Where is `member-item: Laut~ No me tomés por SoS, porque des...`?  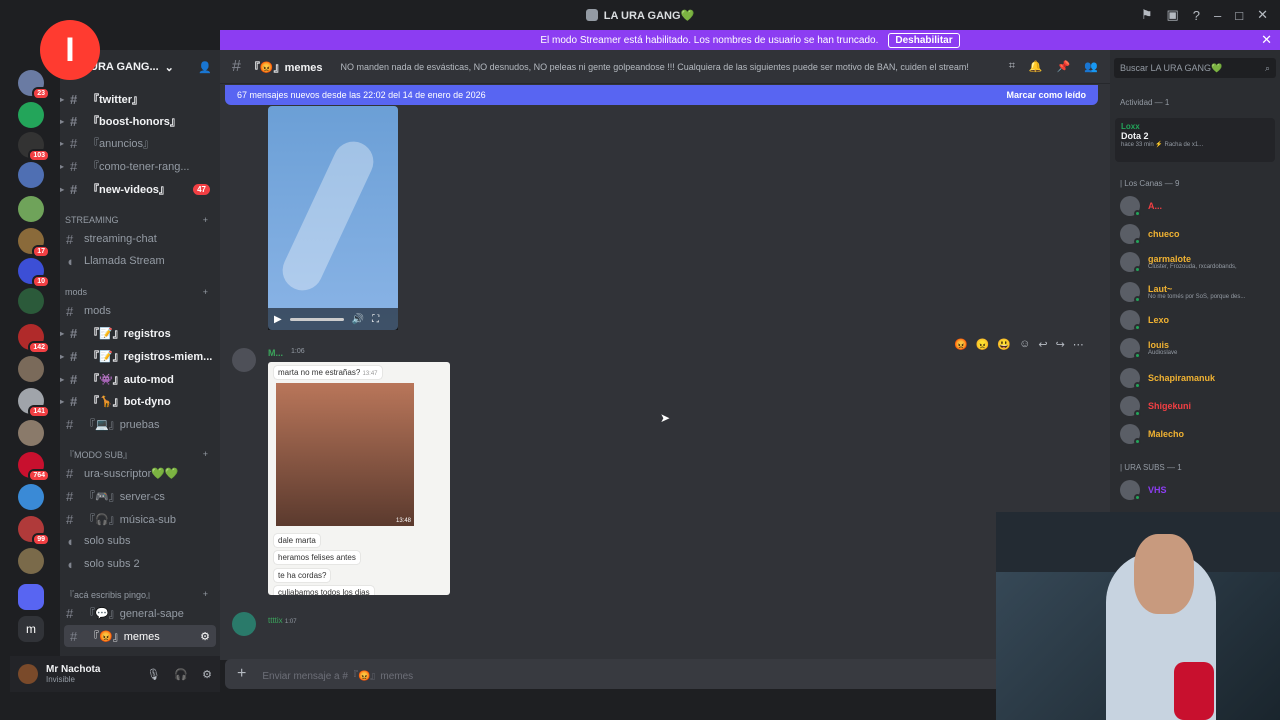 member-item: Laut~ No me tomés por SoS, porque des... is located at coordinates (1182, 292).